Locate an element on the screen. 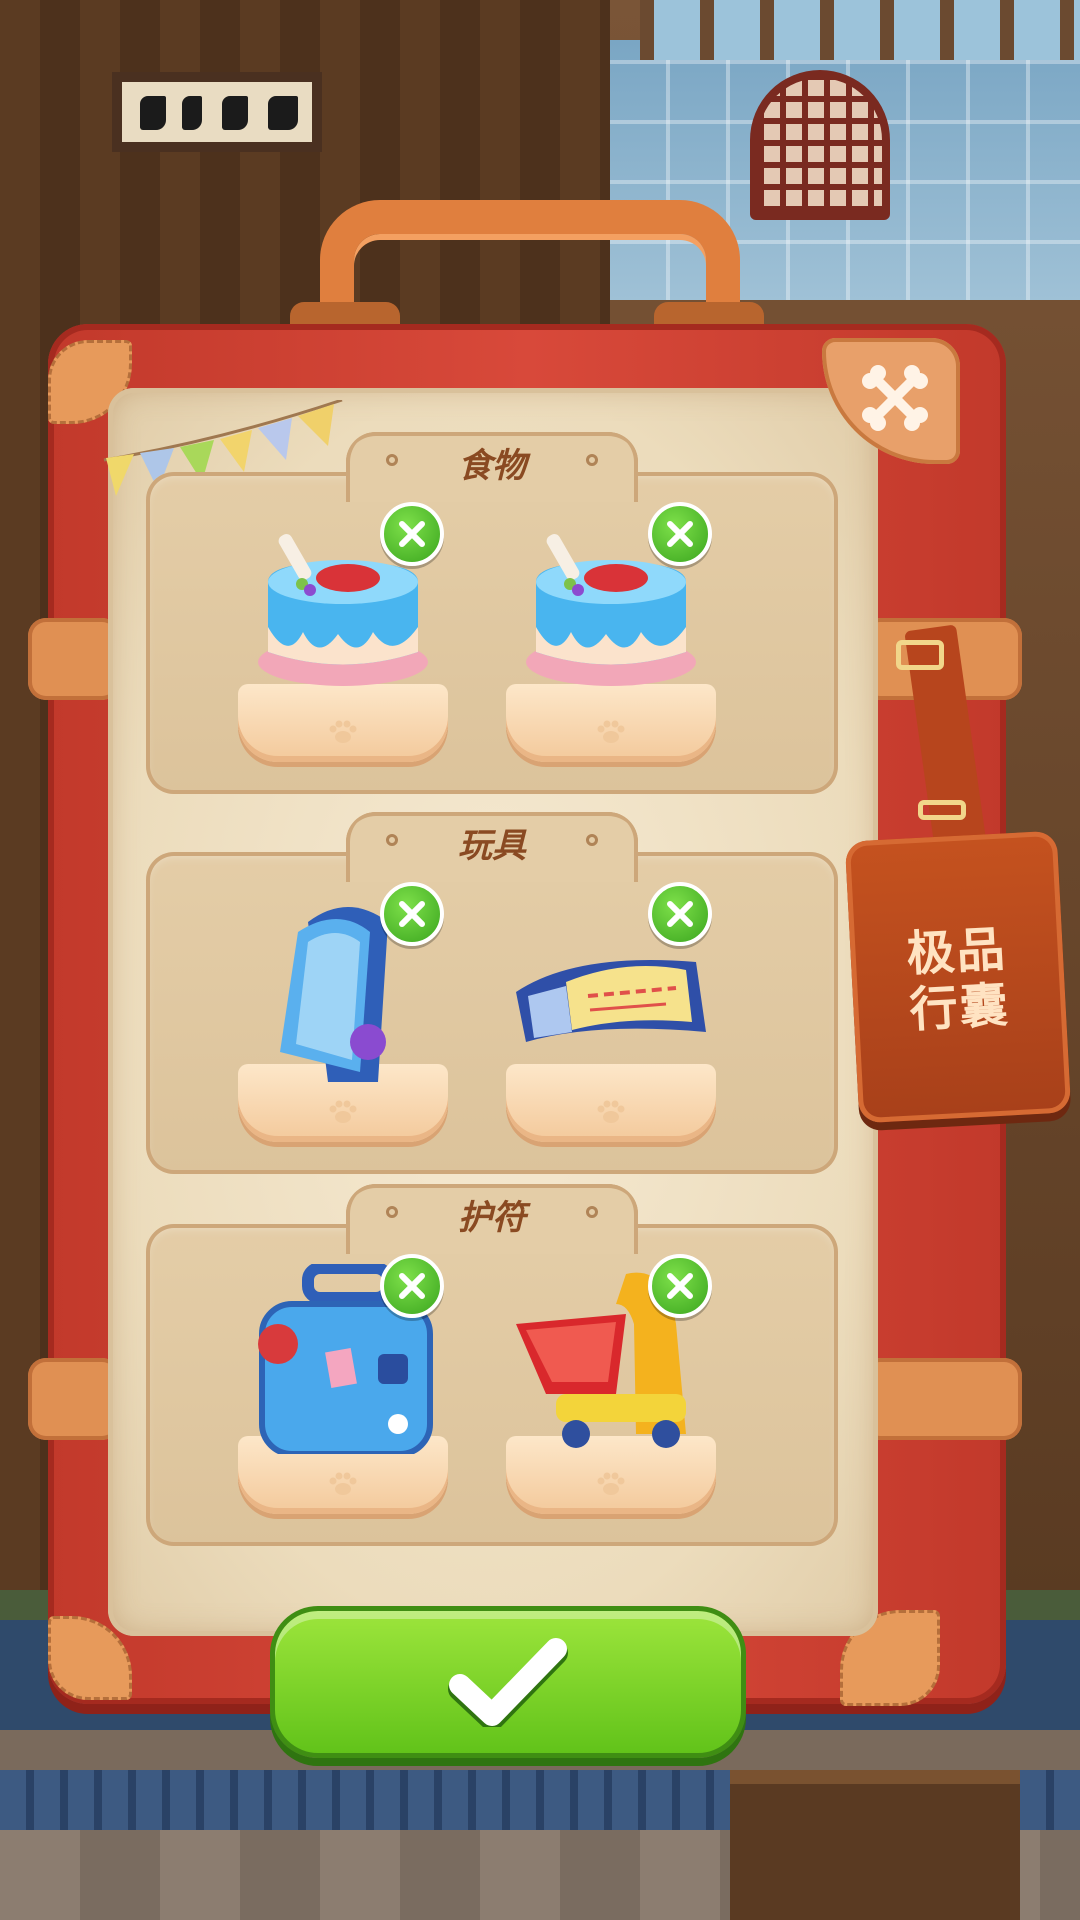 The image size is (1080, 1920). section-food: 食物 is located at coordinates (492, 613).